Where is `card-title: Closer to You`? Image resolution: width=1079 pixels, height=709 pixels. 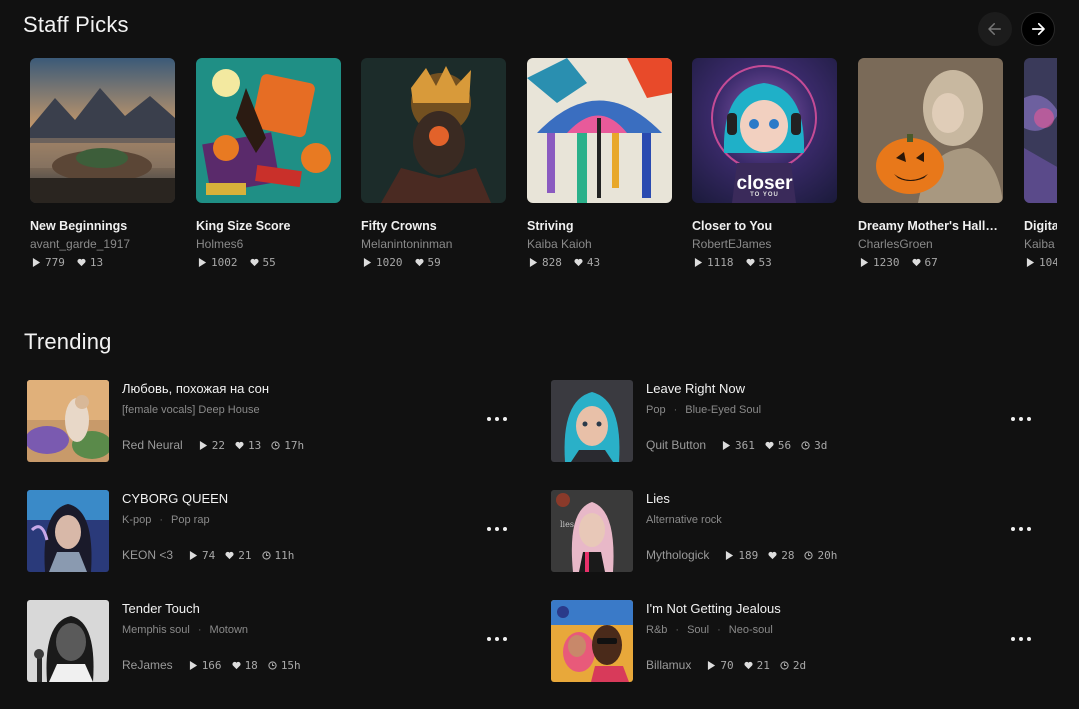 card-title: Closer to You is located at coordinates (732, 226).